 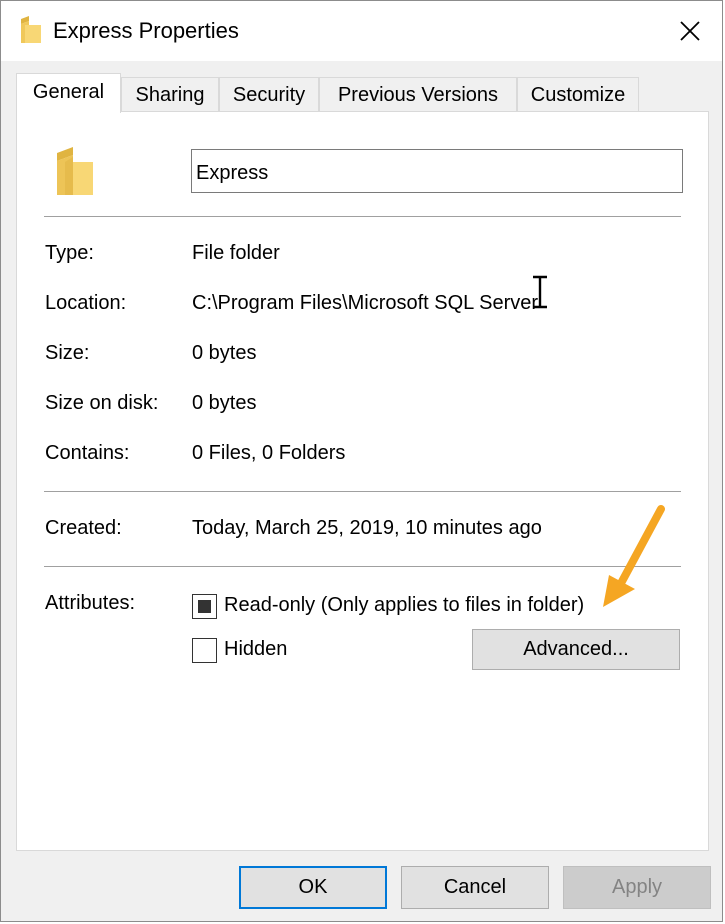 What do you see at coordinates (68, 93) in the screenshot?
I see `tab-general: General` at bounding box center [68, 93].